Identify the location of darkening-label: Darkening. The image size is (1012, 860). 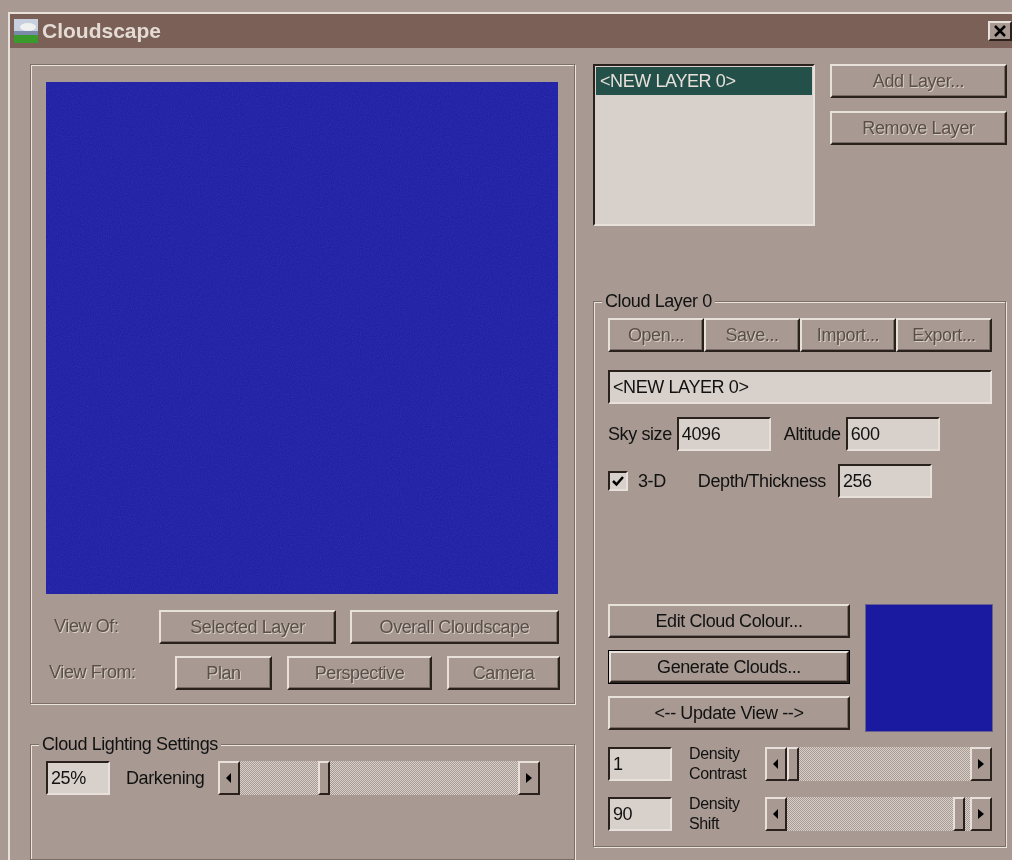
(165, 778).